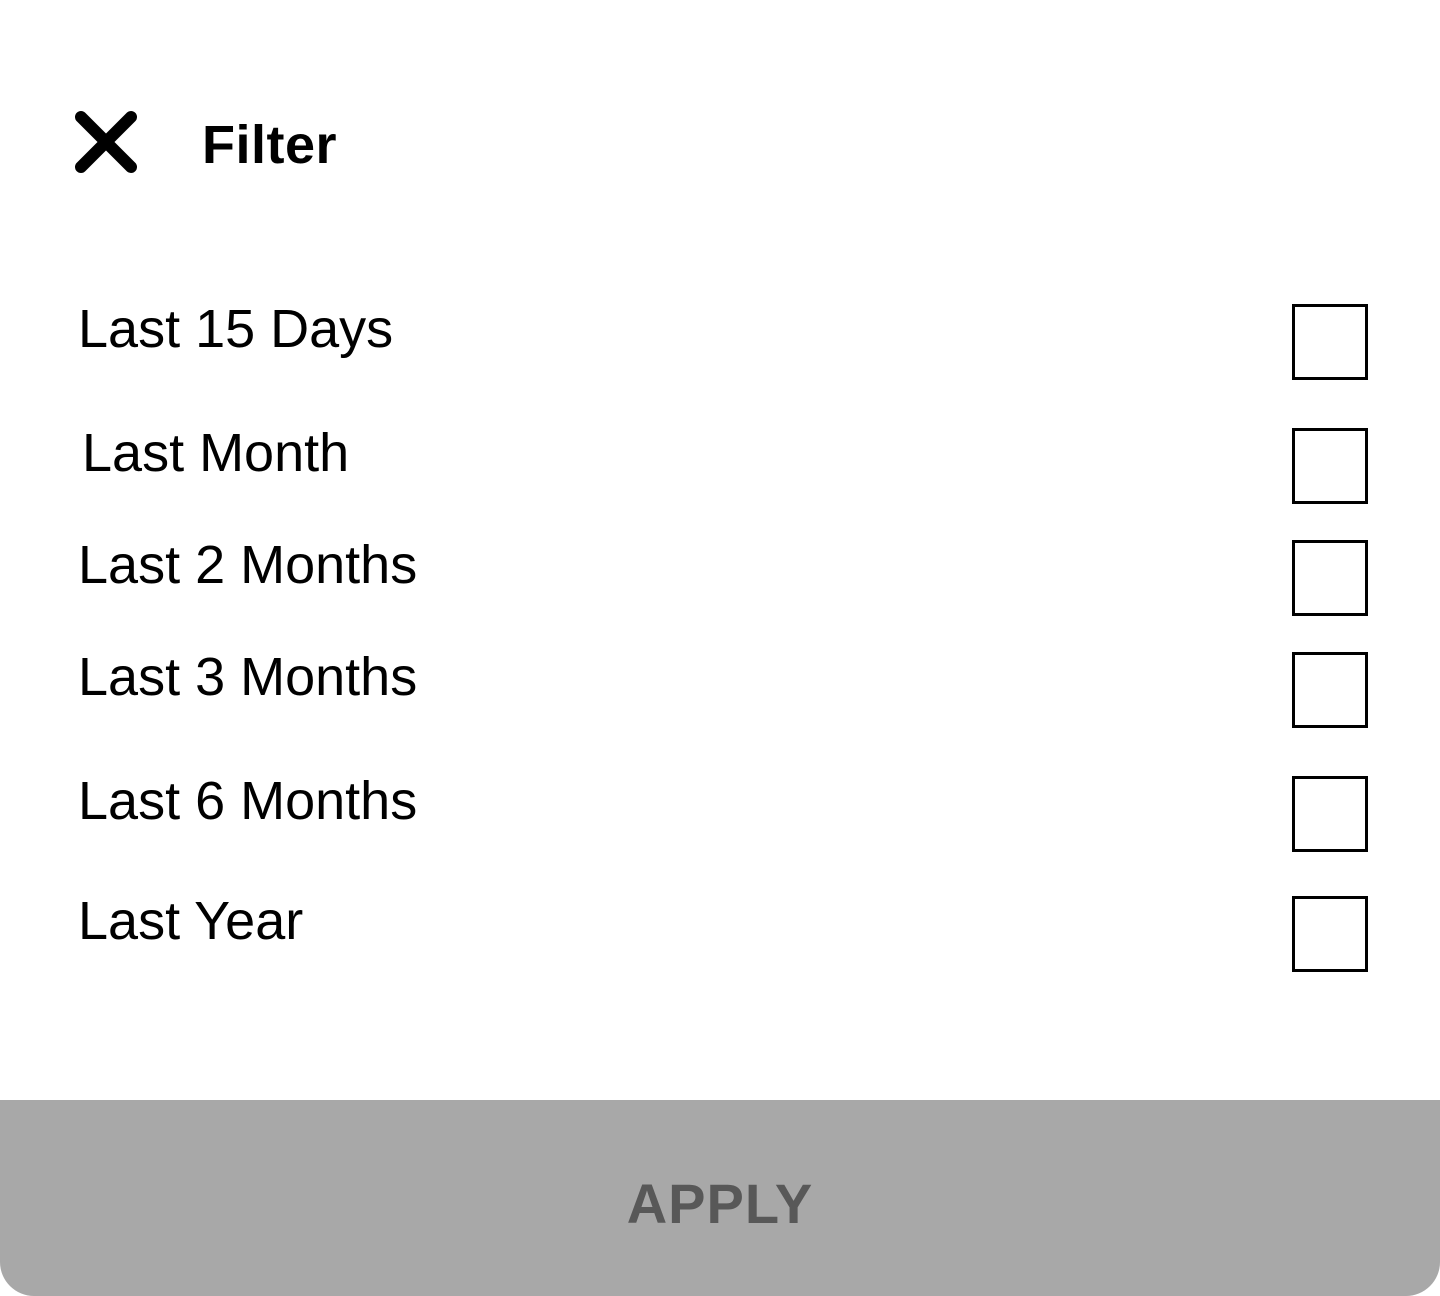 This screenshot has width=1440, height=1296. What do you see at coordinates (216, 453) in the screenshot?
I see `option-label: Last Month` at bounding box center [216, 453].